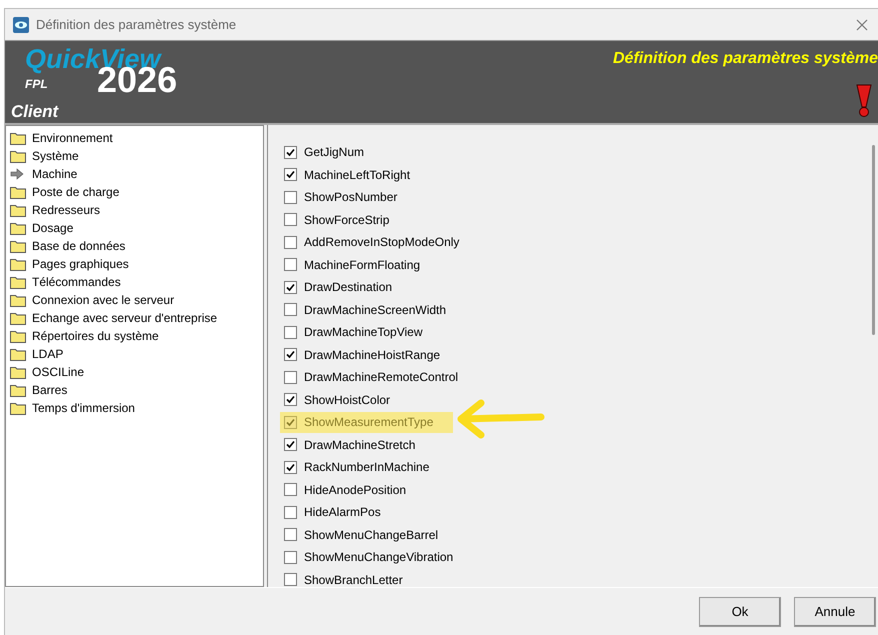 The height and width of the screenshot is (635, 878). What do you see at coordinates (369, 423) in the screenshot?
I see `option-label: ShowMeasurementType` at bounding box center [369, 423].